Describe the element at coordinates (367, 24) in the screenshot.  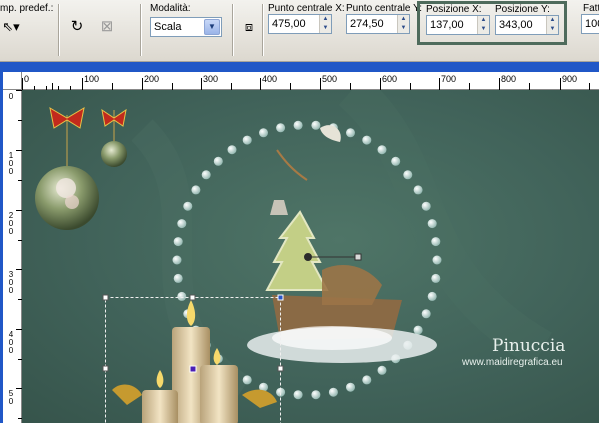
I see `center-y-value: 274,50` at that location.